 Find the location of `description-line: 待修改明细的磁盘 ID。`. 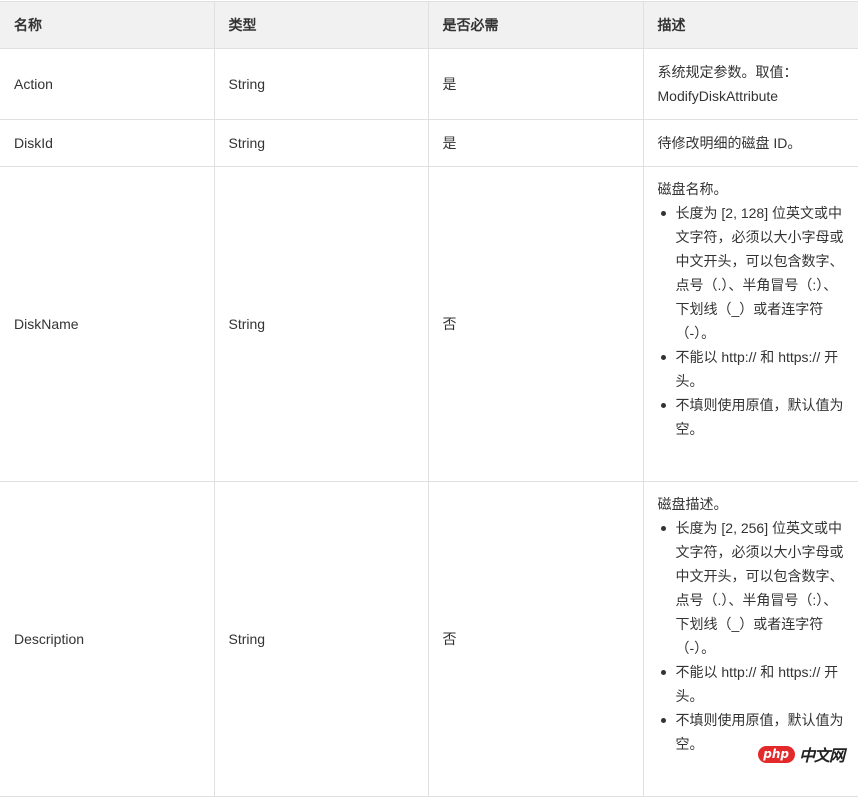

description-line: 待修改明细的磁盘 ID。 is located at coordinates (729, 143).